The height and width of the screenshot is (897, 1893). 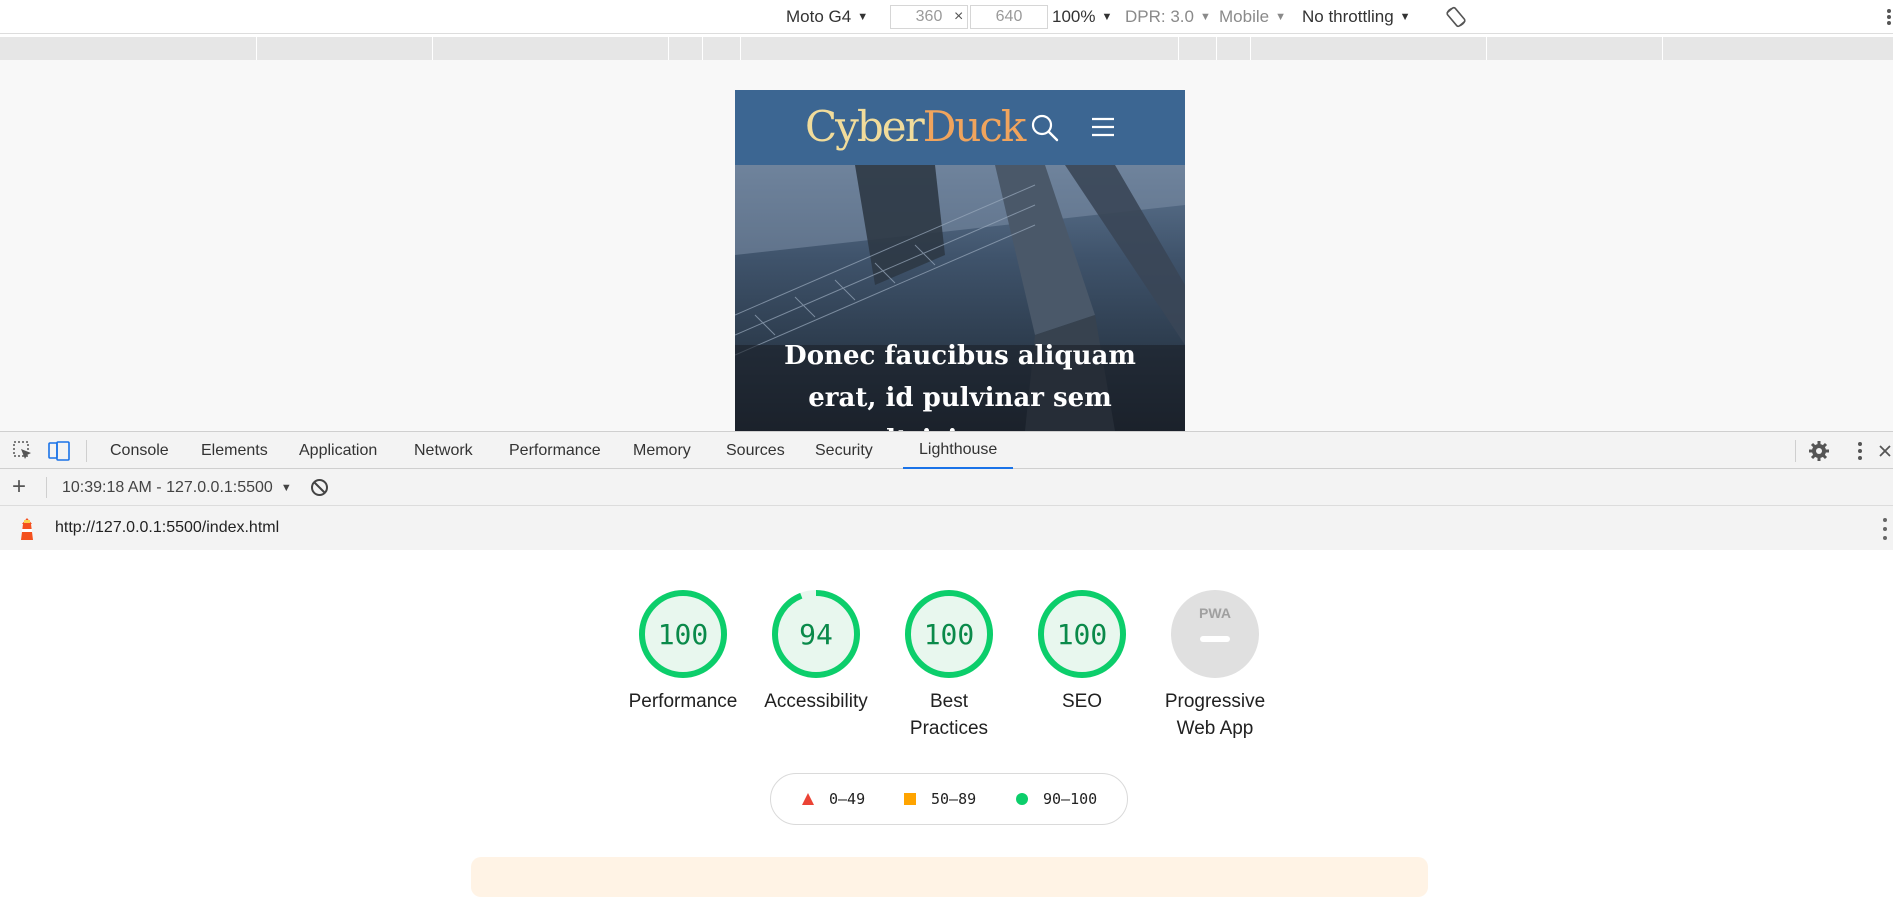 What do you see at coordinates (847, 799) in the screenshot?
I see `legend-range: 0–49` at bounding box center [847, 799].